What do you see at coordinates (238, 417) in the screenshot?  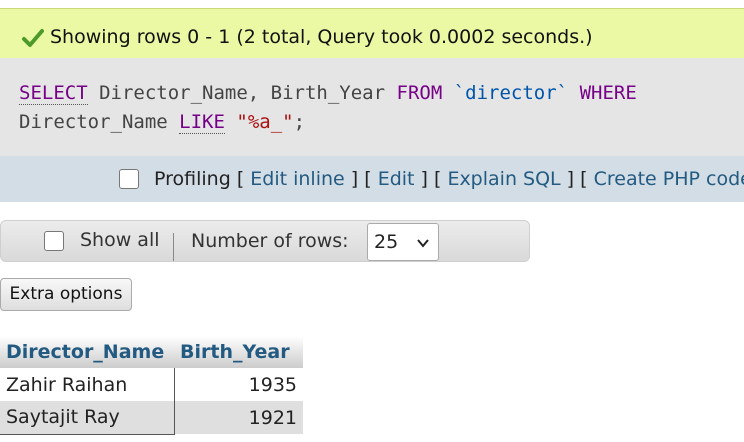 I see `birth-year-cell: 1921` at bounding box center [238, 417].